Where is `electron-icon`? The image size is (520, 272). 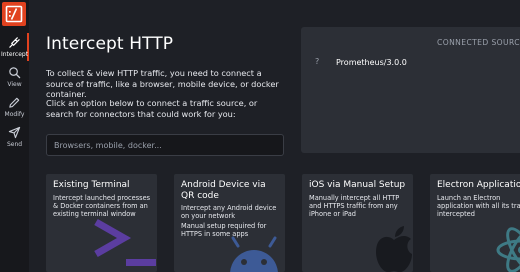 electron-icon is located at coordinates (508, 249).